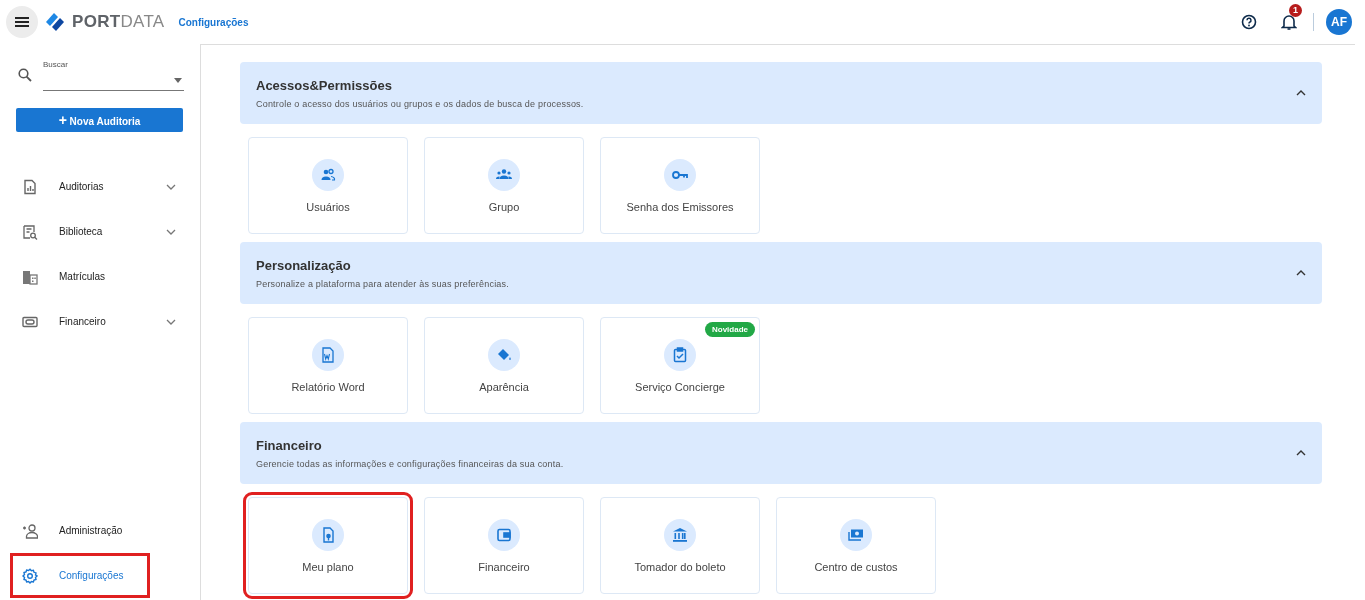 This screenshot has height=600, width=1365. Describe the element at coordinates (1295, 10) in the screenshot. I see `notification-badge: 1` at that location.